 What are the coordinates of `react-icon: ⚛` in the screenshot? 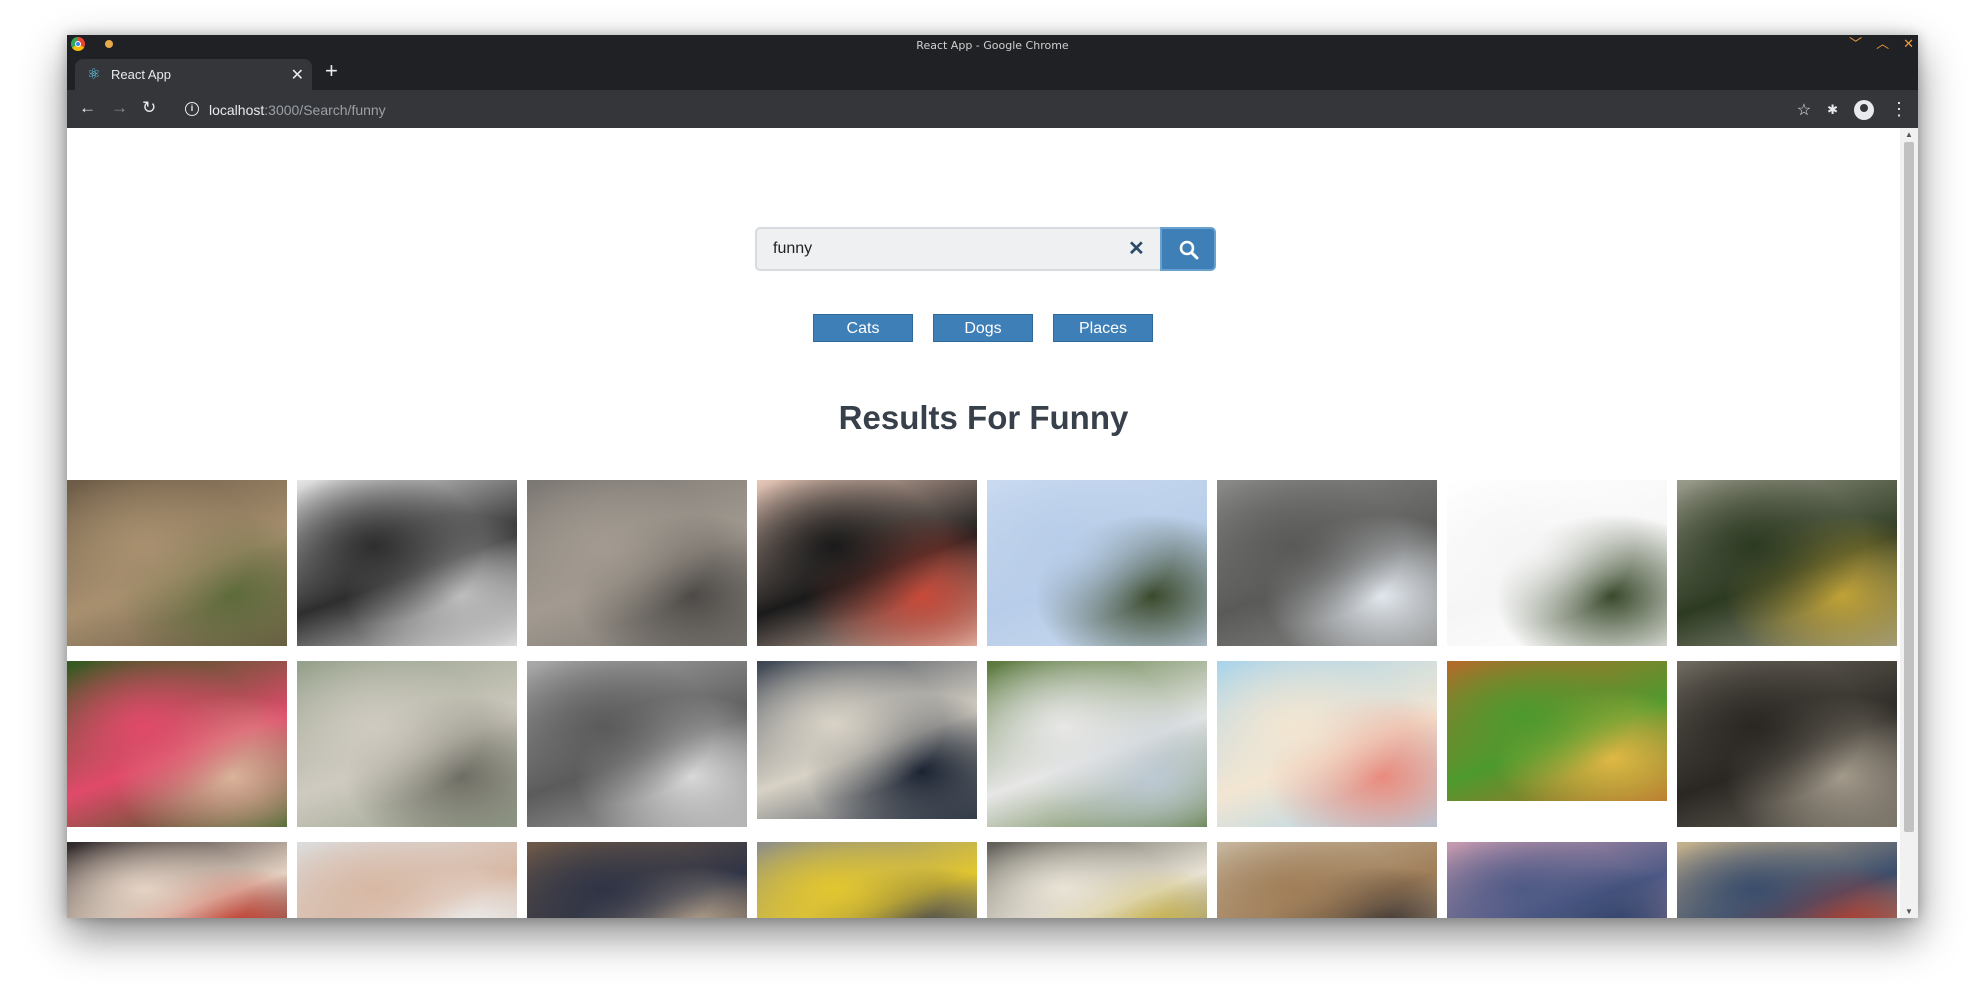 It's located at (94, 74).